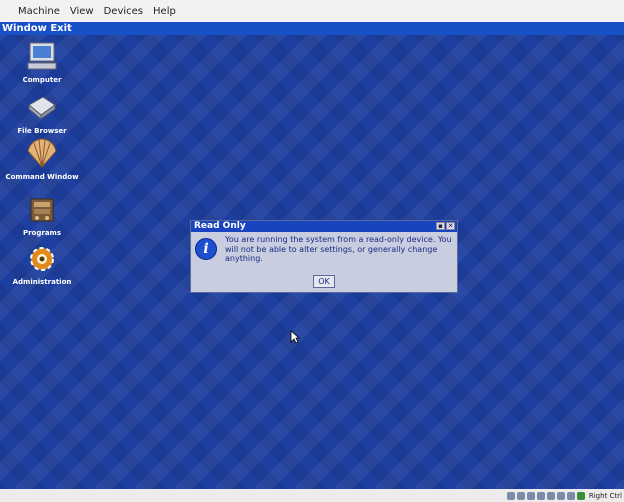 The width and height of the screenshot is (624, 502). What do you see at coordinates (295, 337) in the screenshot?
I see `mouse-pointer-icon` at bounding box center [295, 337].